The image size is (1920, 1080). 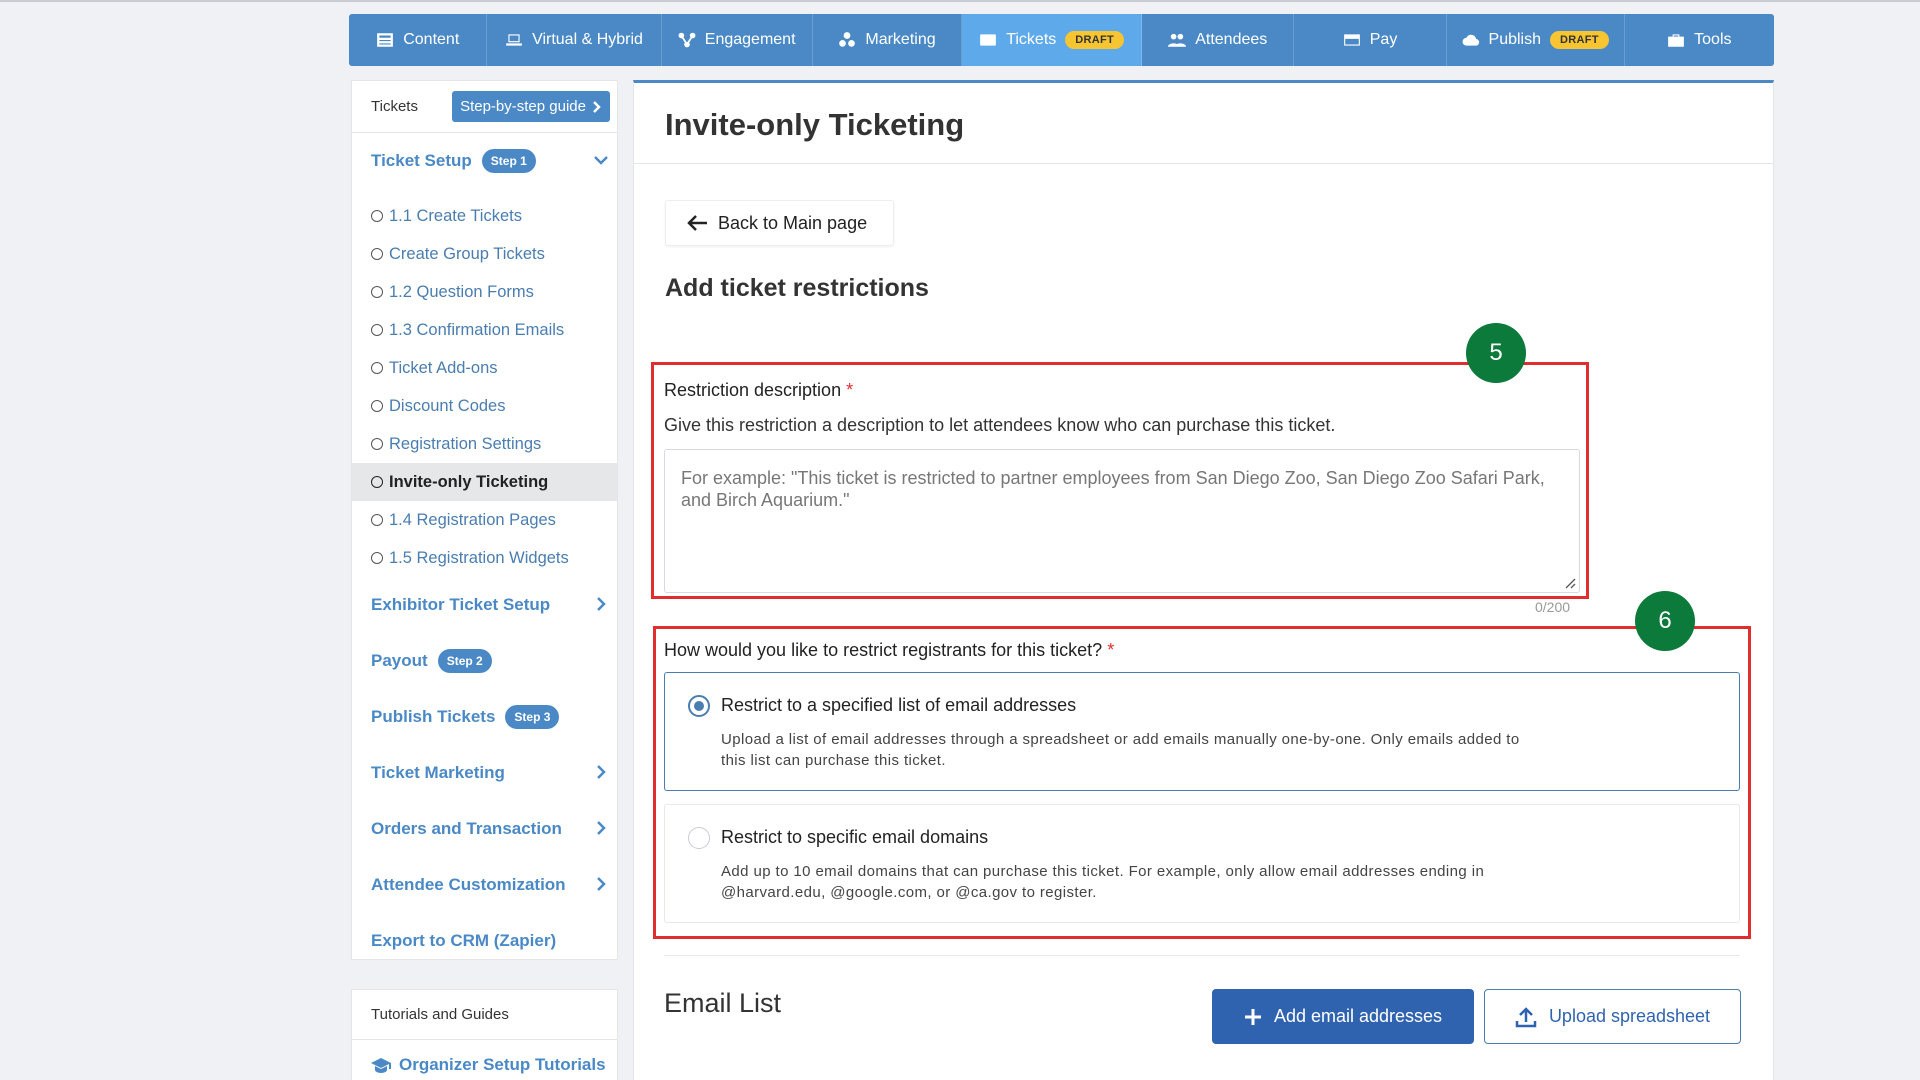 I want to click on back-to-main-button: Back to Main page, so click(x=779, y=223).